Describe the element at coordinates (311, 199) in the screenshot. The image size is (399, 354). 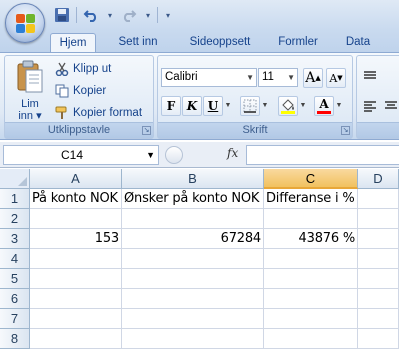
I see `cell-c1: Differanse i %` at that location.